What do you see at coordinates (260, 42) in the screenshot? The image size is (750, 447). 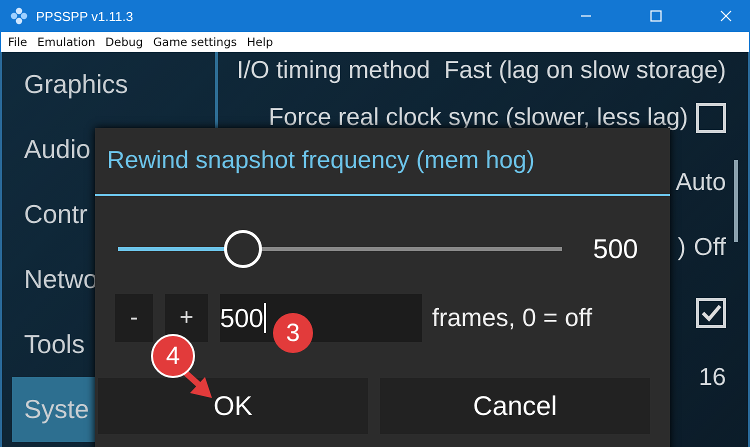 I see `menu-item: Help` at bounding box center [260, 42].